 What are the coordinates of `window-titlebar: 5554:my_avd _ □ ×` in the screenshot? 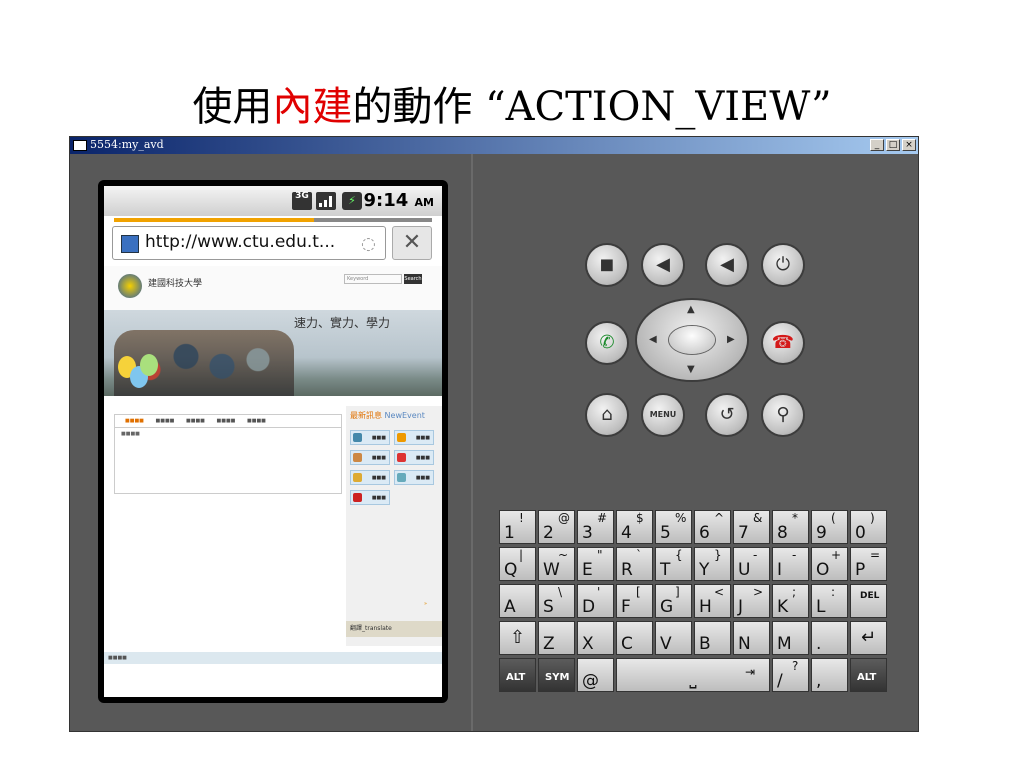 It's located at (494, 145).